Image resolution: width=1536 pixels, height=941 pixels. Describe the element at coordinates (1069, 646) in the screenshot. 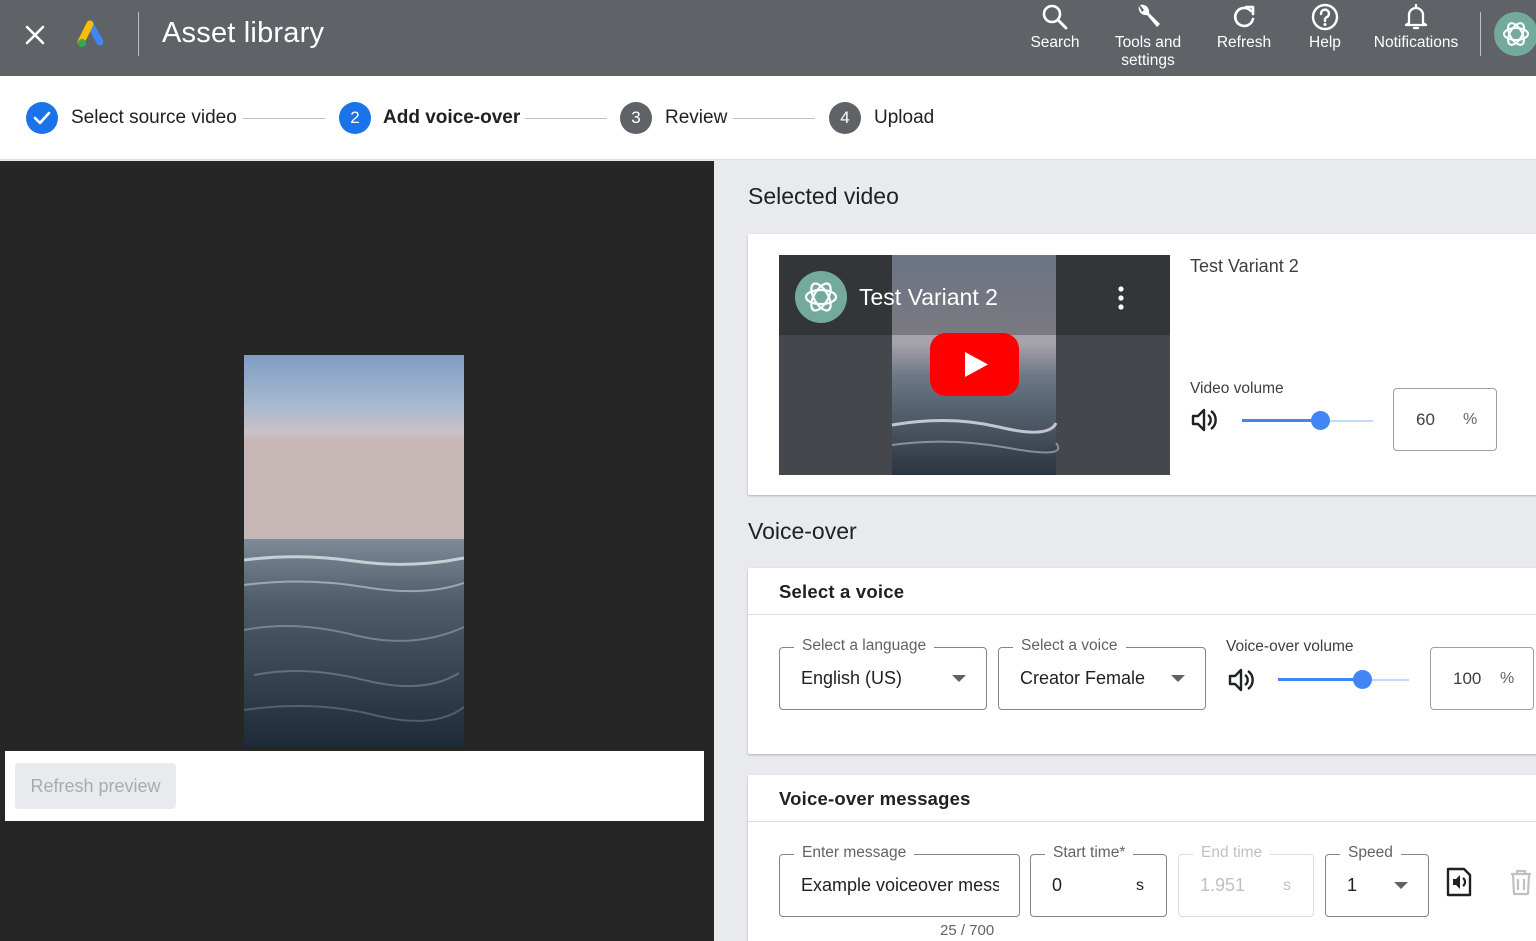

I see `voice-select-label: Select a voice` at that location.